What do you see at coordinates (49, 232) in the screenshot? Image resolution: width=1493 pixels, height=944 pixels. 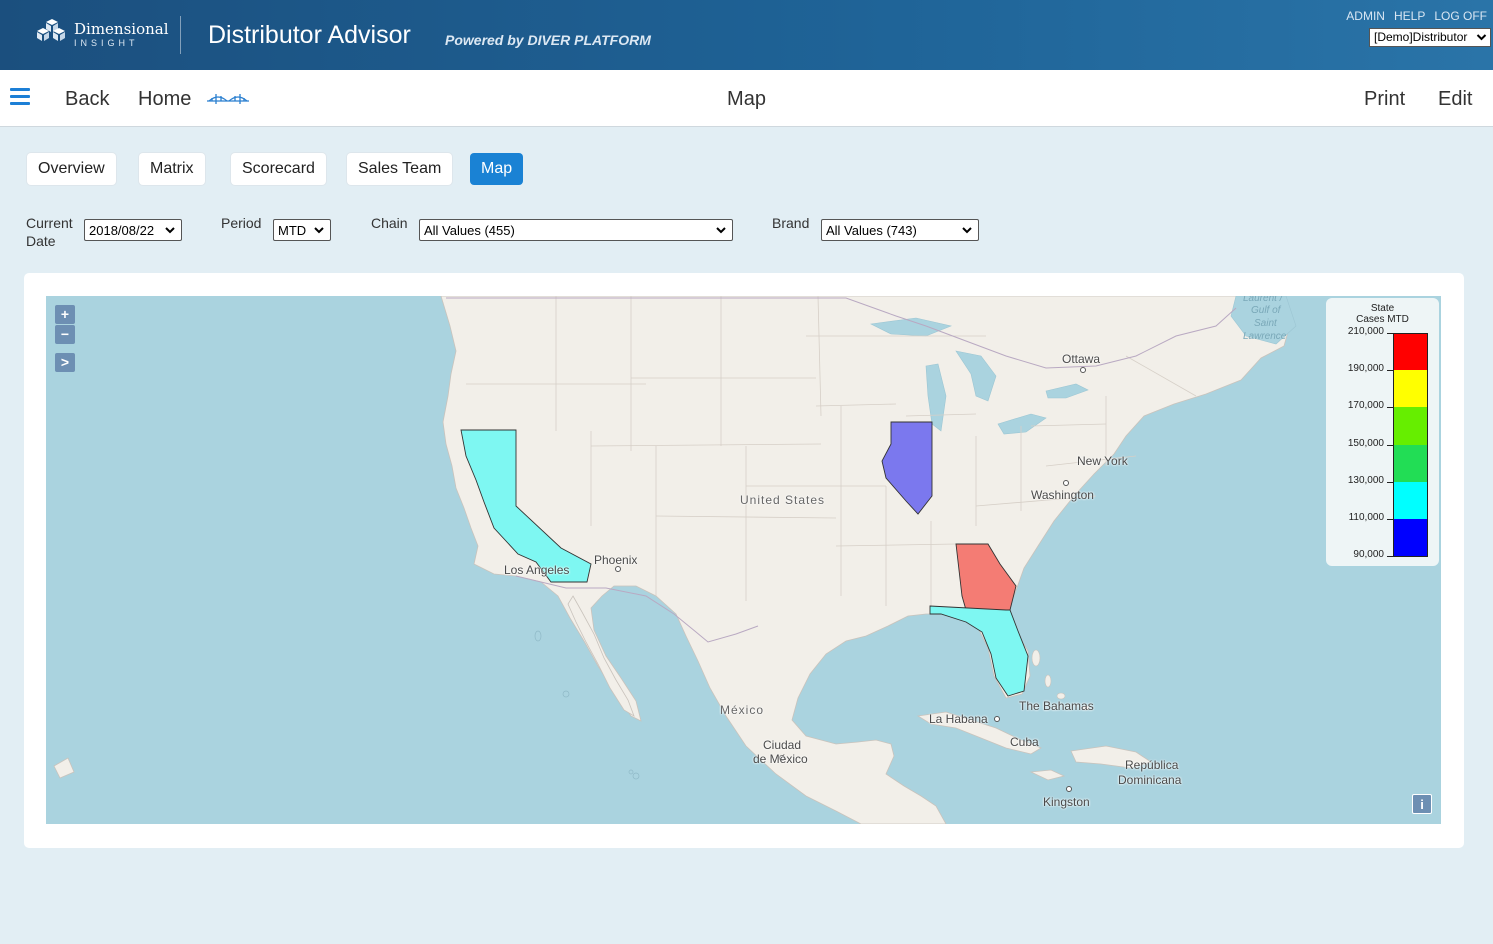 I see `current-date-label: Current Date` at bounding box center [49, 232].